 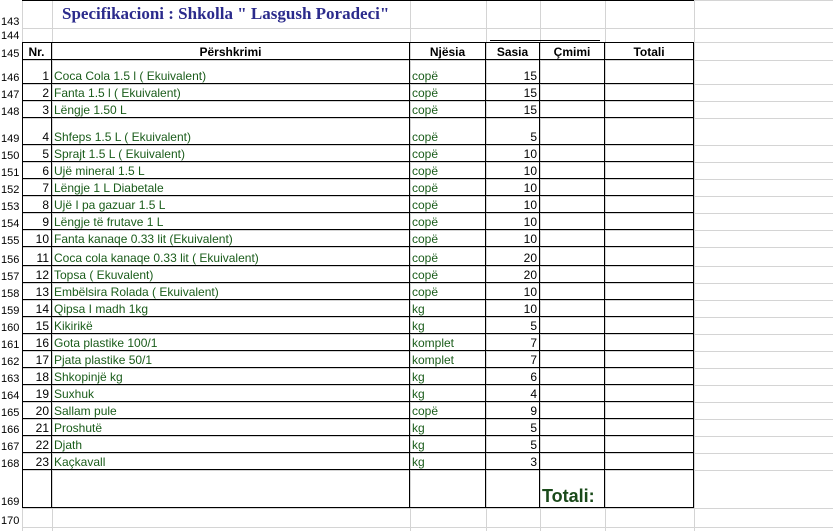 What do you see at coordinates (11, 238) in the screenshot?
I see `row-header: 155` at bounding box center [11, 238].